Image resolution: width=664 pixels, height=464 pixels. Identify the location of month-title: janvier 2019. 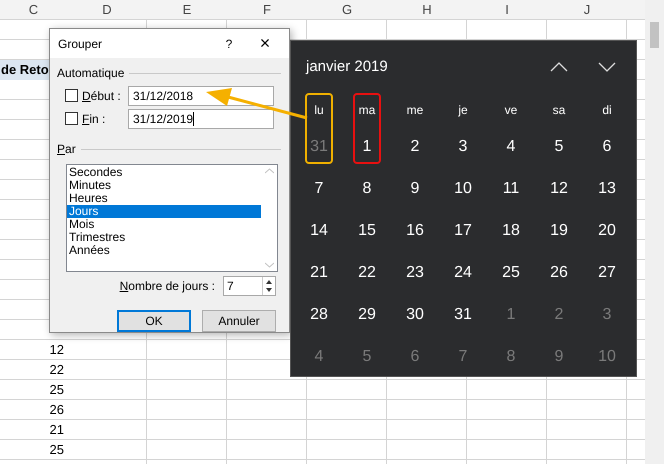
(347, 67).